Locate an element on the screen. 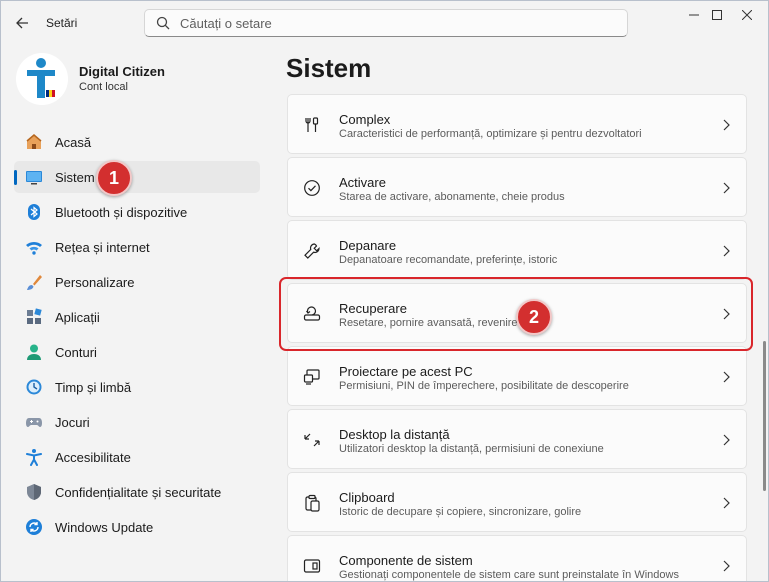  scrollbar-thumb is located at coordinates (764, 416).